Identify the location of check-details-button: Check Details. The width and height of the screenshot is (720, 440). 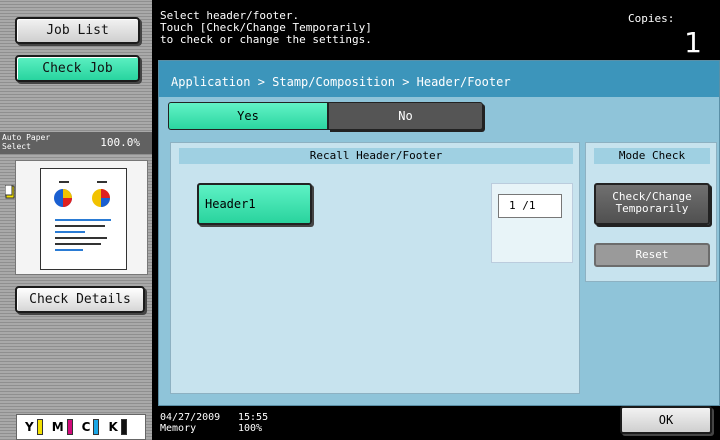
(80, 299).